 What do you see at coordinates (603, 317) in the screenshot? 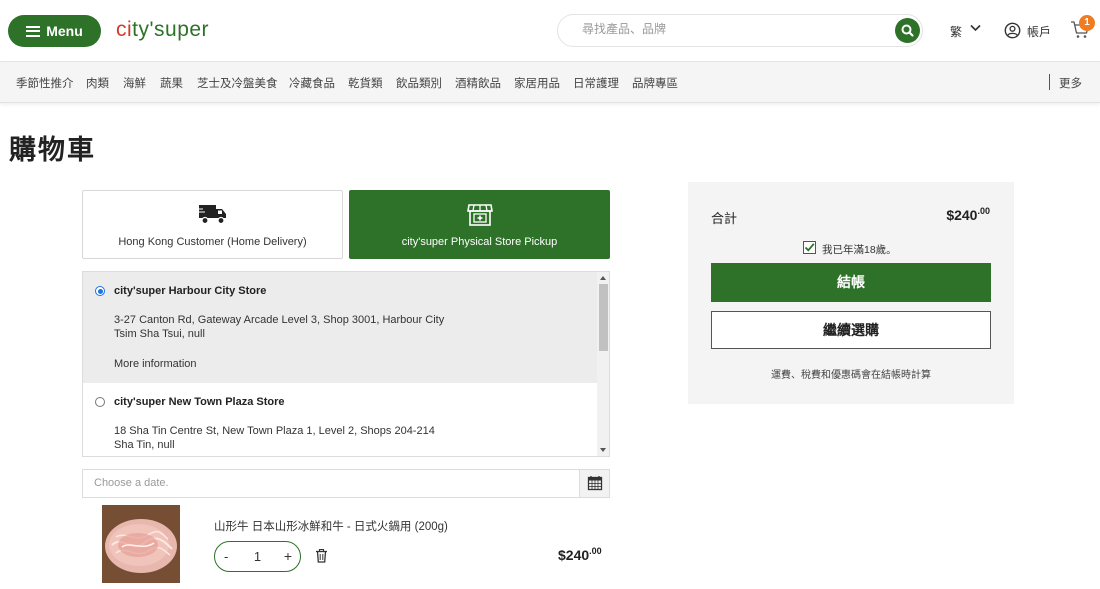
I see `scroll-thumb` at bounding box center [603, 317].